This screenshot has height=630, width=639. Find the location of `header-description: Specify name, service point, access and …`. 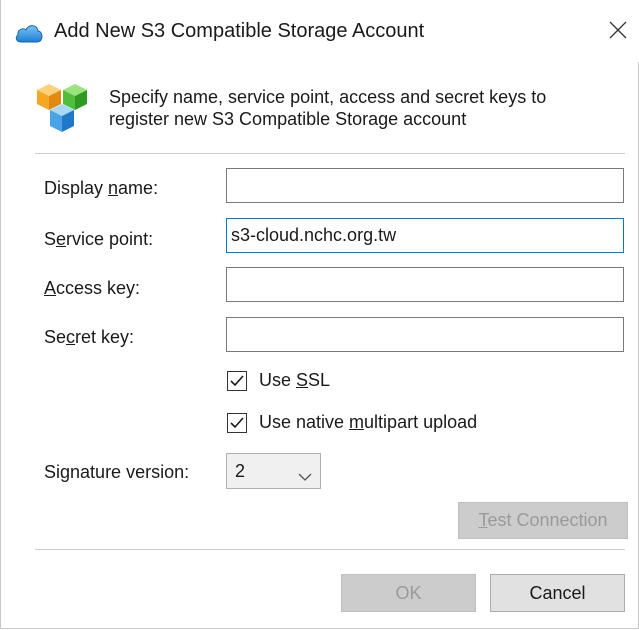

header-description: Specify name, service point, access and … is located at coordinates (369, 108).